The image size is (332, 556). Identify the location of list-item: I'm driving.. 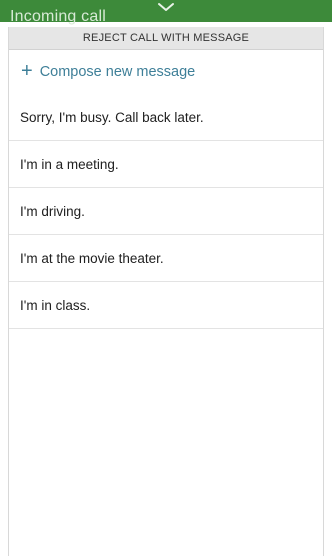
(166, 211).